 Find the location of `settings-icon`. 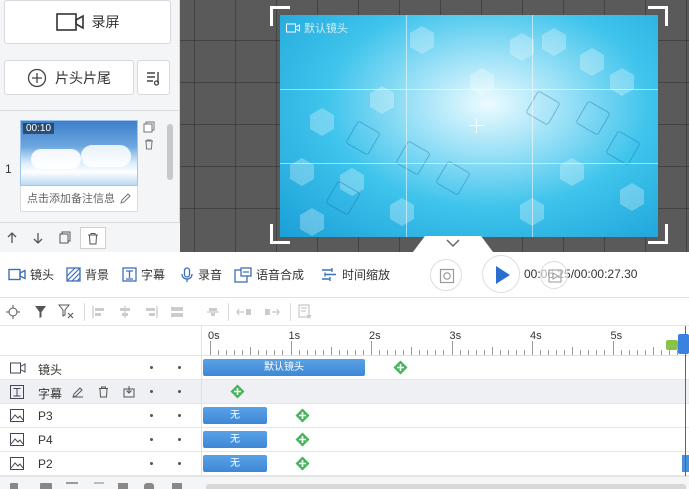

settings-icon is located at coordinates (177, 486).